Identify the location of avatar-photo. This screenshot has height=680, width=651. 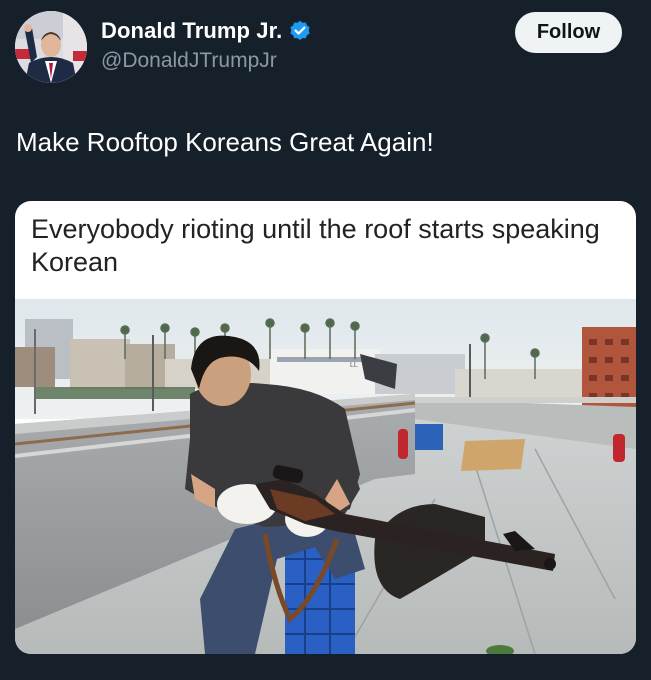
(51, 47).